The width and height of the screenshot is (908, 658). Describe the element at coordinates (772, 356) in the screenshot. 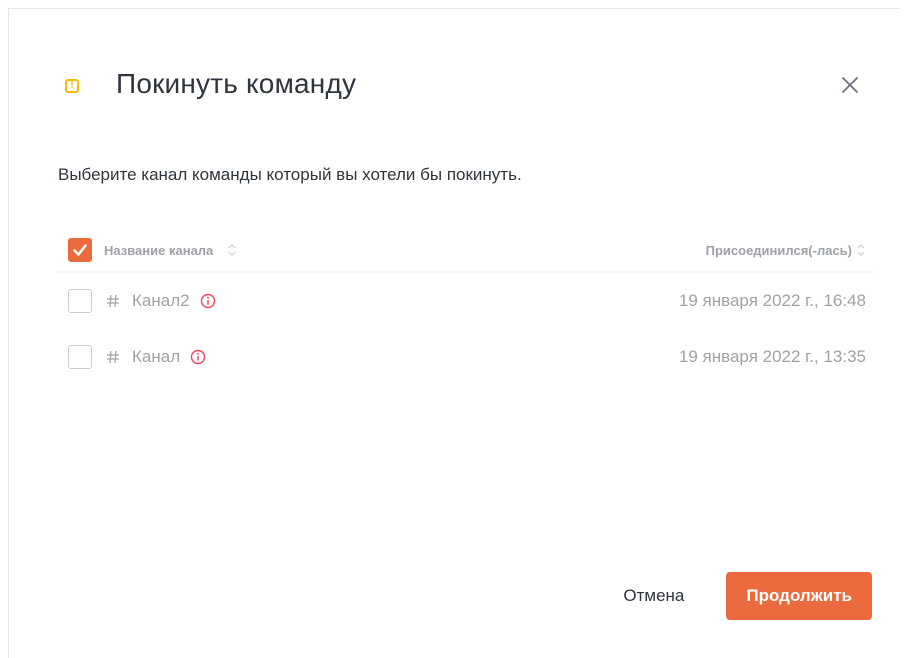

I see `joined-date: 19 января 2022 г., 13:35` at that location.